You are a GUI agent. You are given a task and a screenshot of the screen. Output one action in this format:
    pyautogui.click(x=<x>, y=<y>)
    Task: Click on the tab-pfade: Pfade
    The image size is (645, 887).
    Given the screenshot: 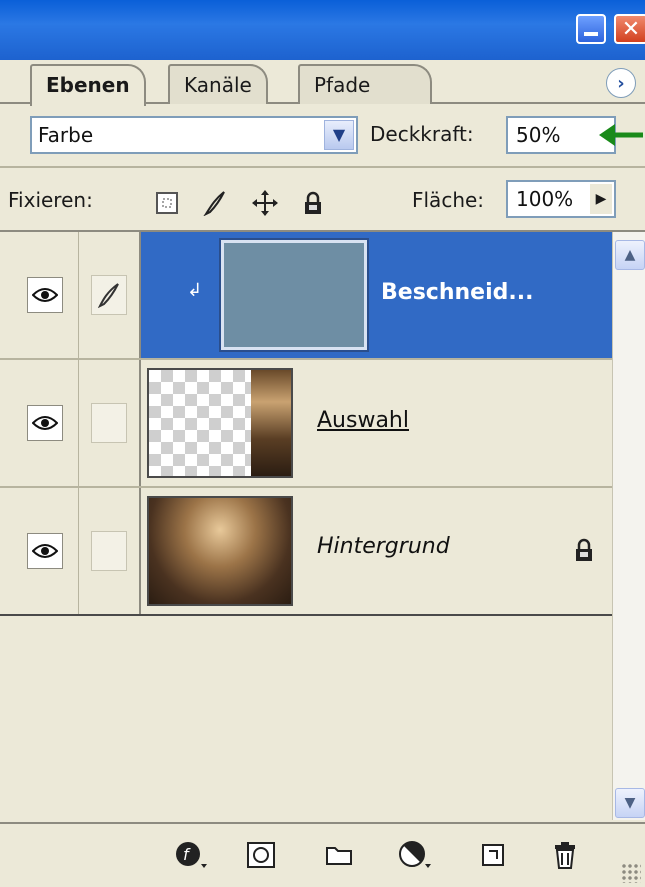 What is the action you would take?
    pyautogui.click(x=365, y=84)
    